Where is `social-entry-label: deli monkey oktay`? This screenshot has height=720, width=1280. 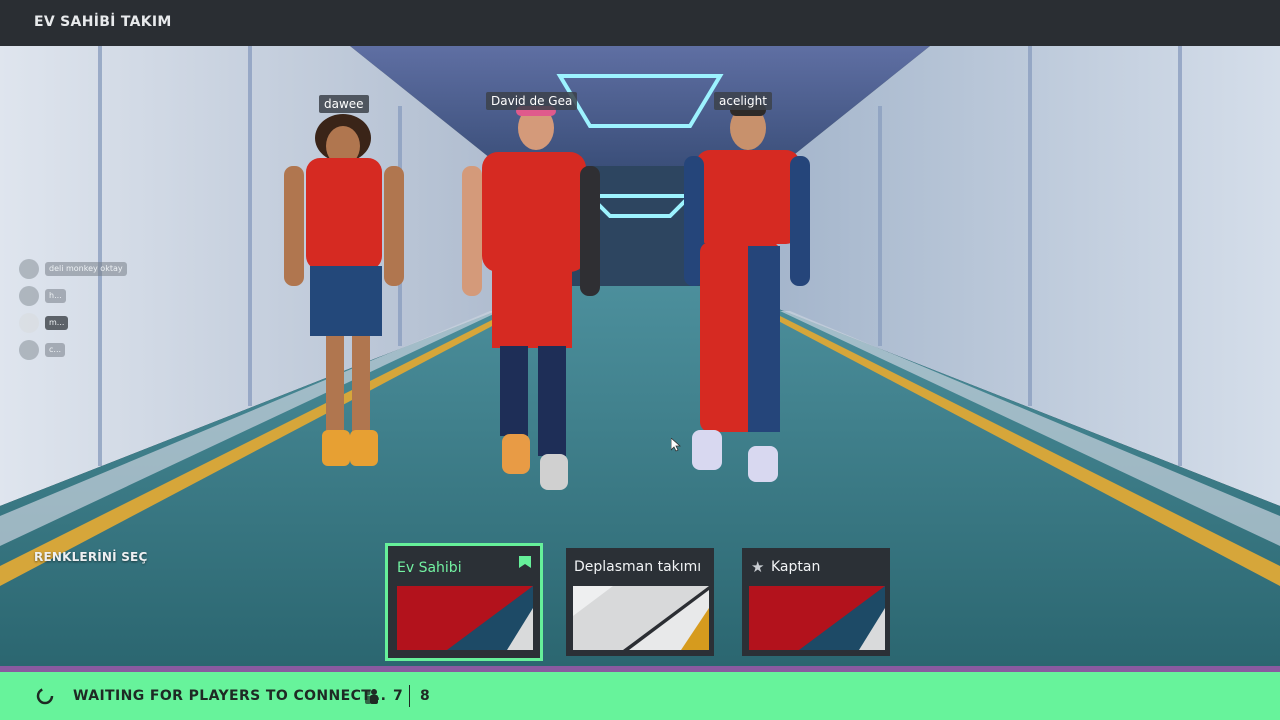 social-entry-label: deli monkey oktay is located at coordinates (86, 269).